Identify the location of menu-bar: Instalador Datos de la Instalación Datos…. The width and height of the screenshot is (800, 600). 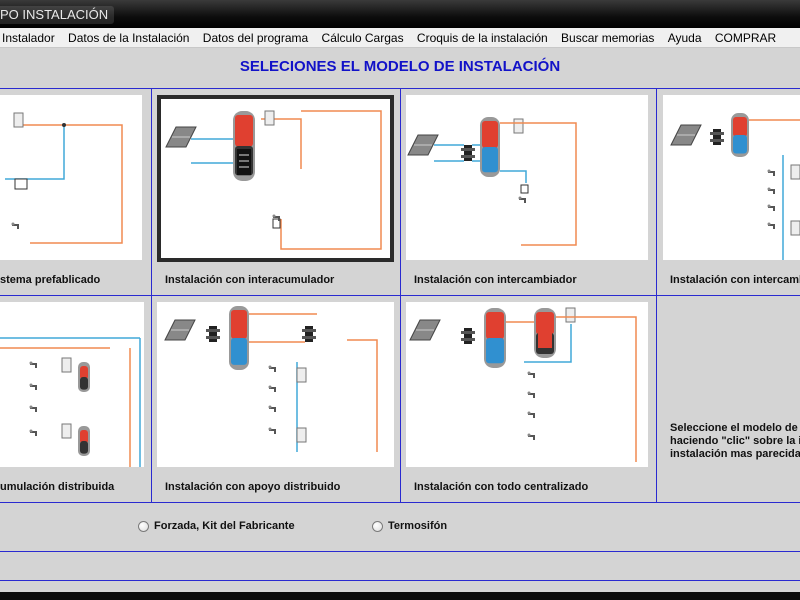
(400, 38).